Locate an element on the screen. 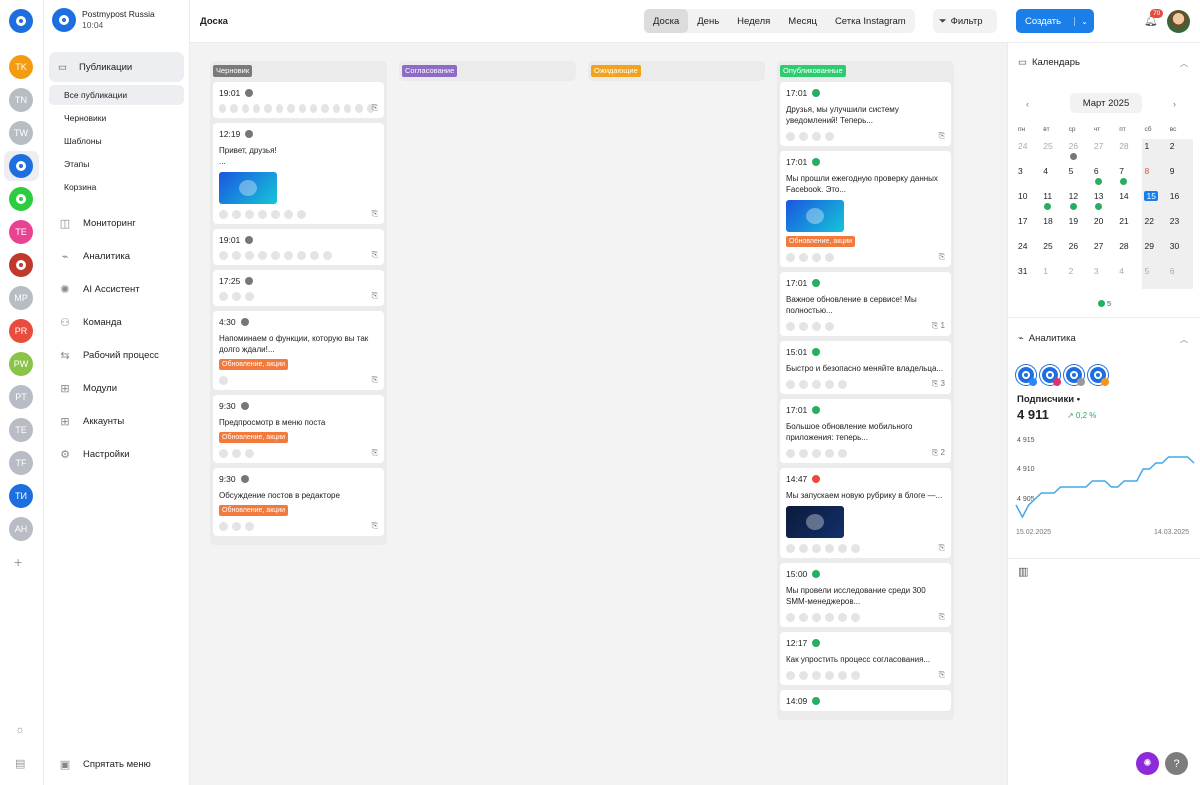 The image size is (1200, 785). chevron-down-icon: ⌄ is located at coordinates (1084, 21).